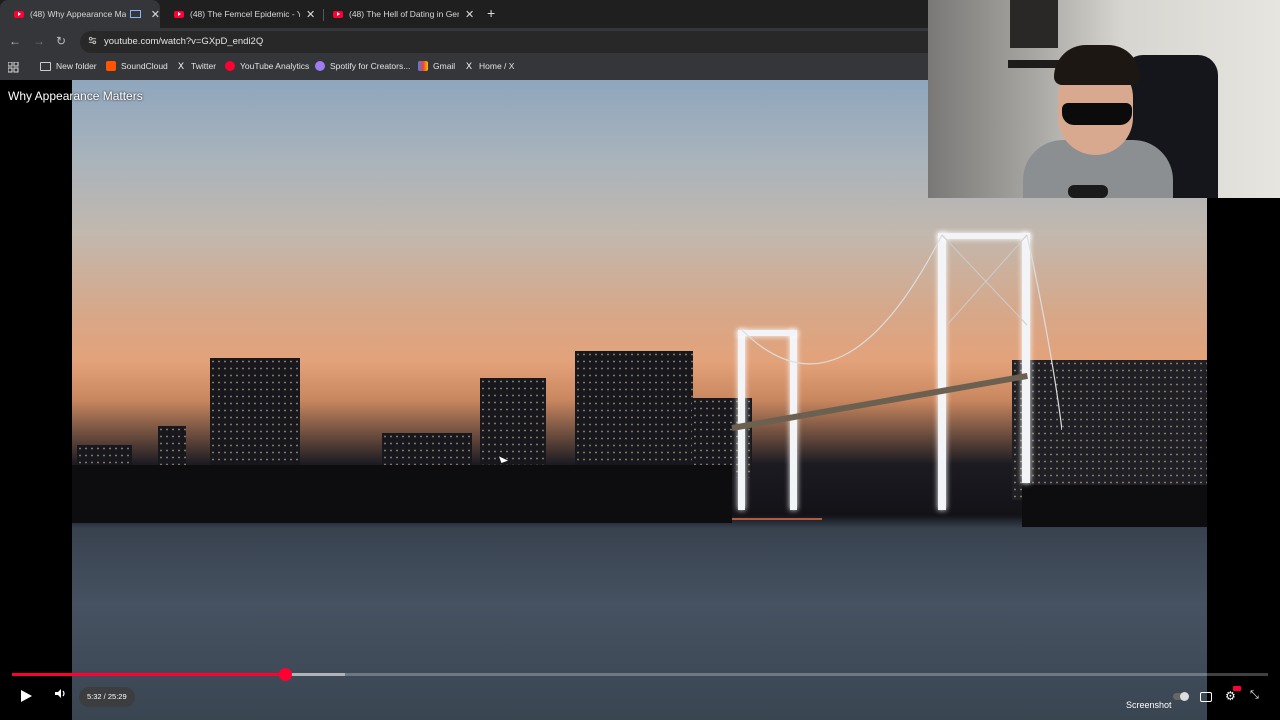 Image resolution: width=1280 pixels, height=720 pixels. What do you see at coordinates (144, 66) in the screenshot?
I see `bookmark-label: SoundCloud` at bounding box center [144, 66].